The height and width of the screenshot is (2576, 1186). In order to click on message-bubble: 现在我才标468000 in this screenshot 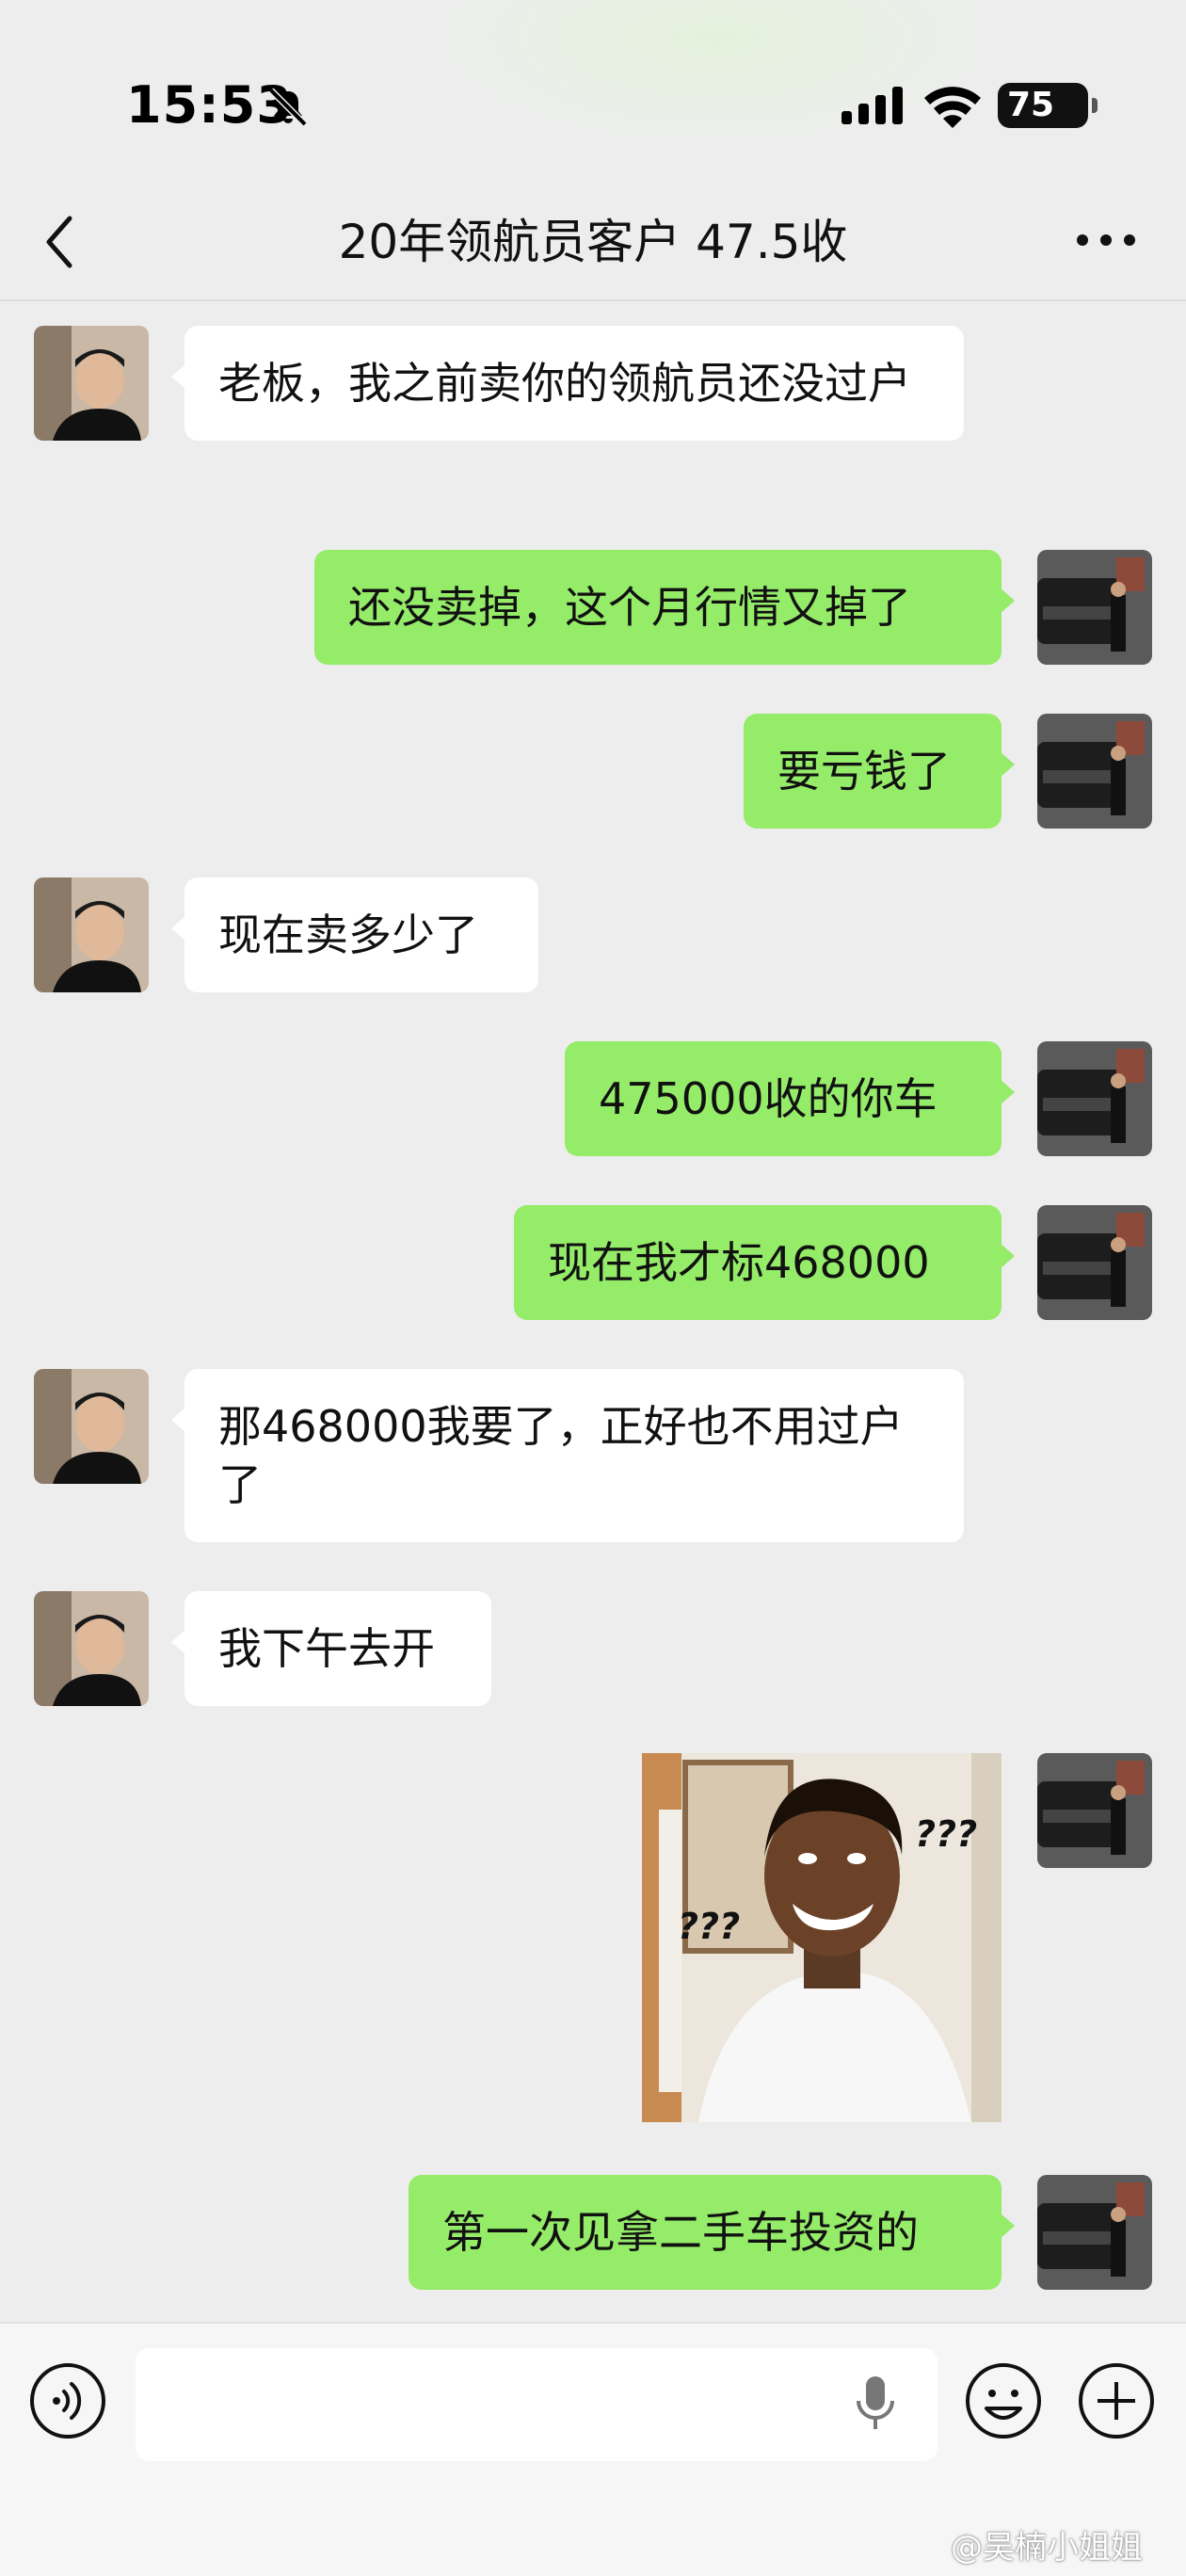, I will do `click(764, 1262)`.